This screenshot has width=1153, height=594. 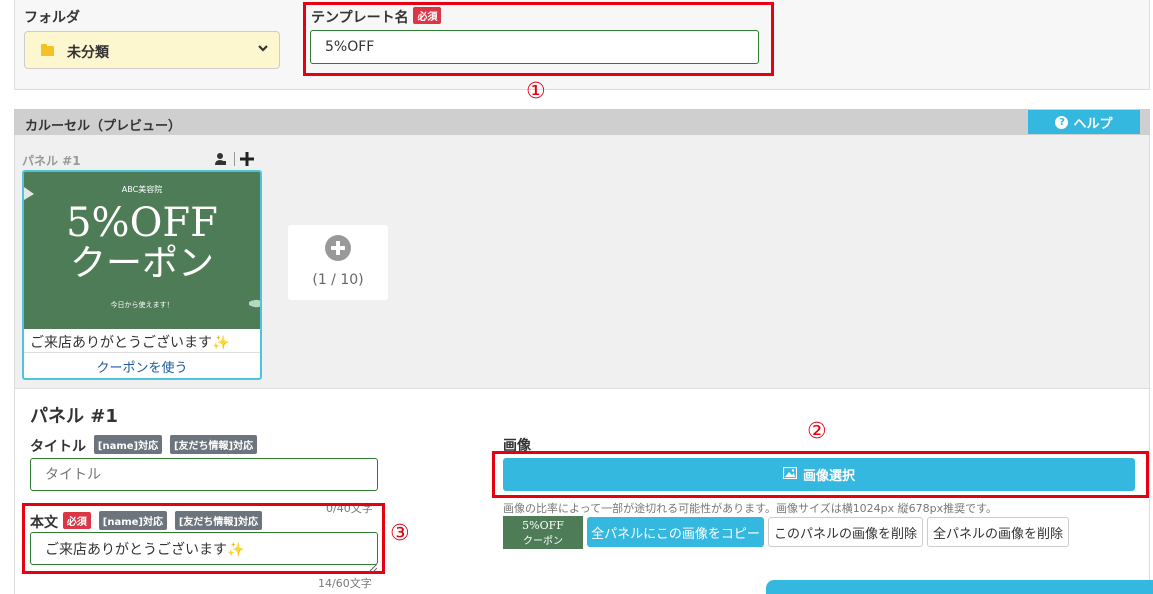 I want to click on copy-to-all-panels-button: 全パネルにこの画像をコピー, so click(x=675, y=532).